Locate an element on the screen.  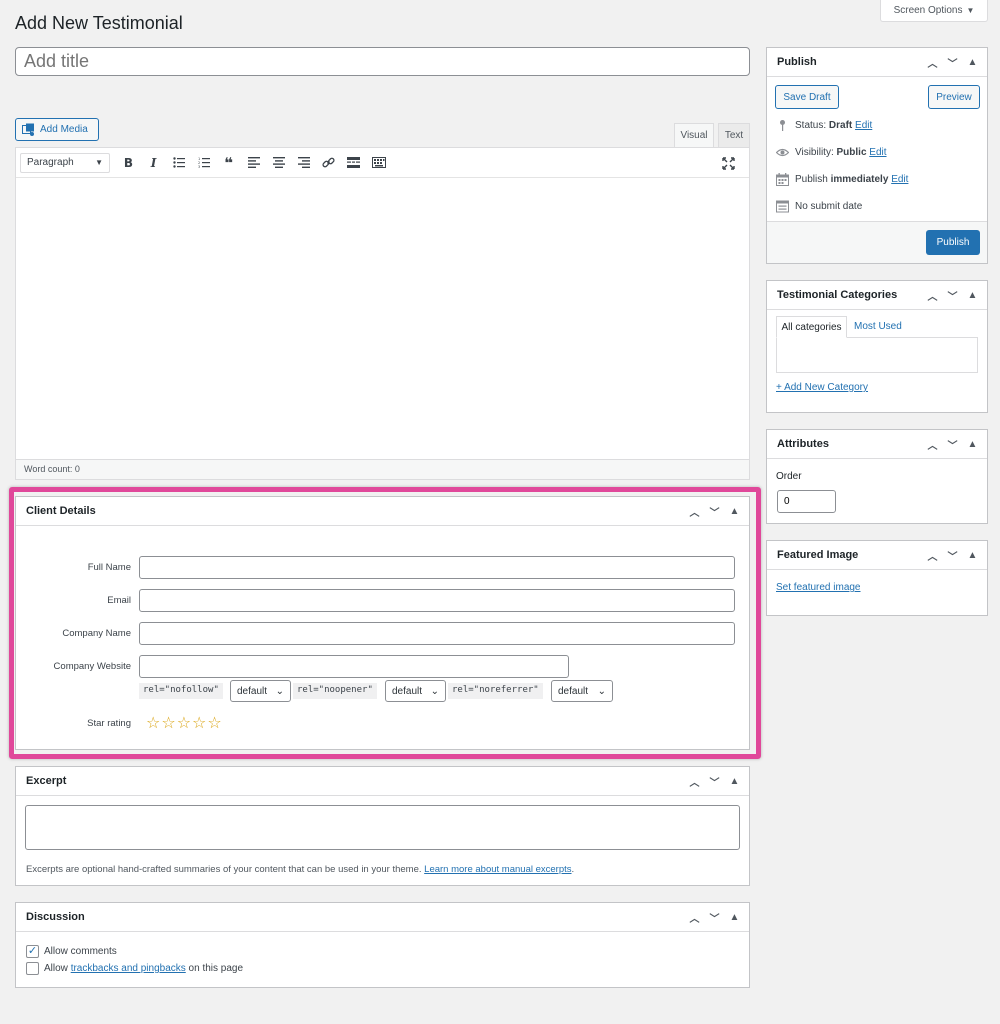
email-input is located at coordinates (437, 600).